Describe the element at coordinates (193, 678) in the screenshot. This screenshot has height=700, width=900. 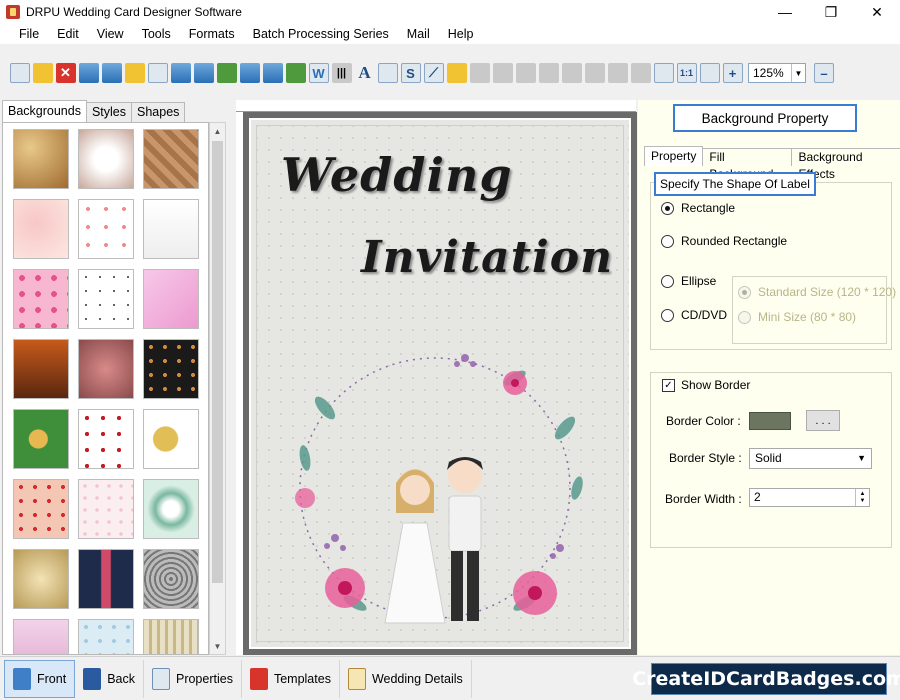
I see `properties-button: Properties` at that location.